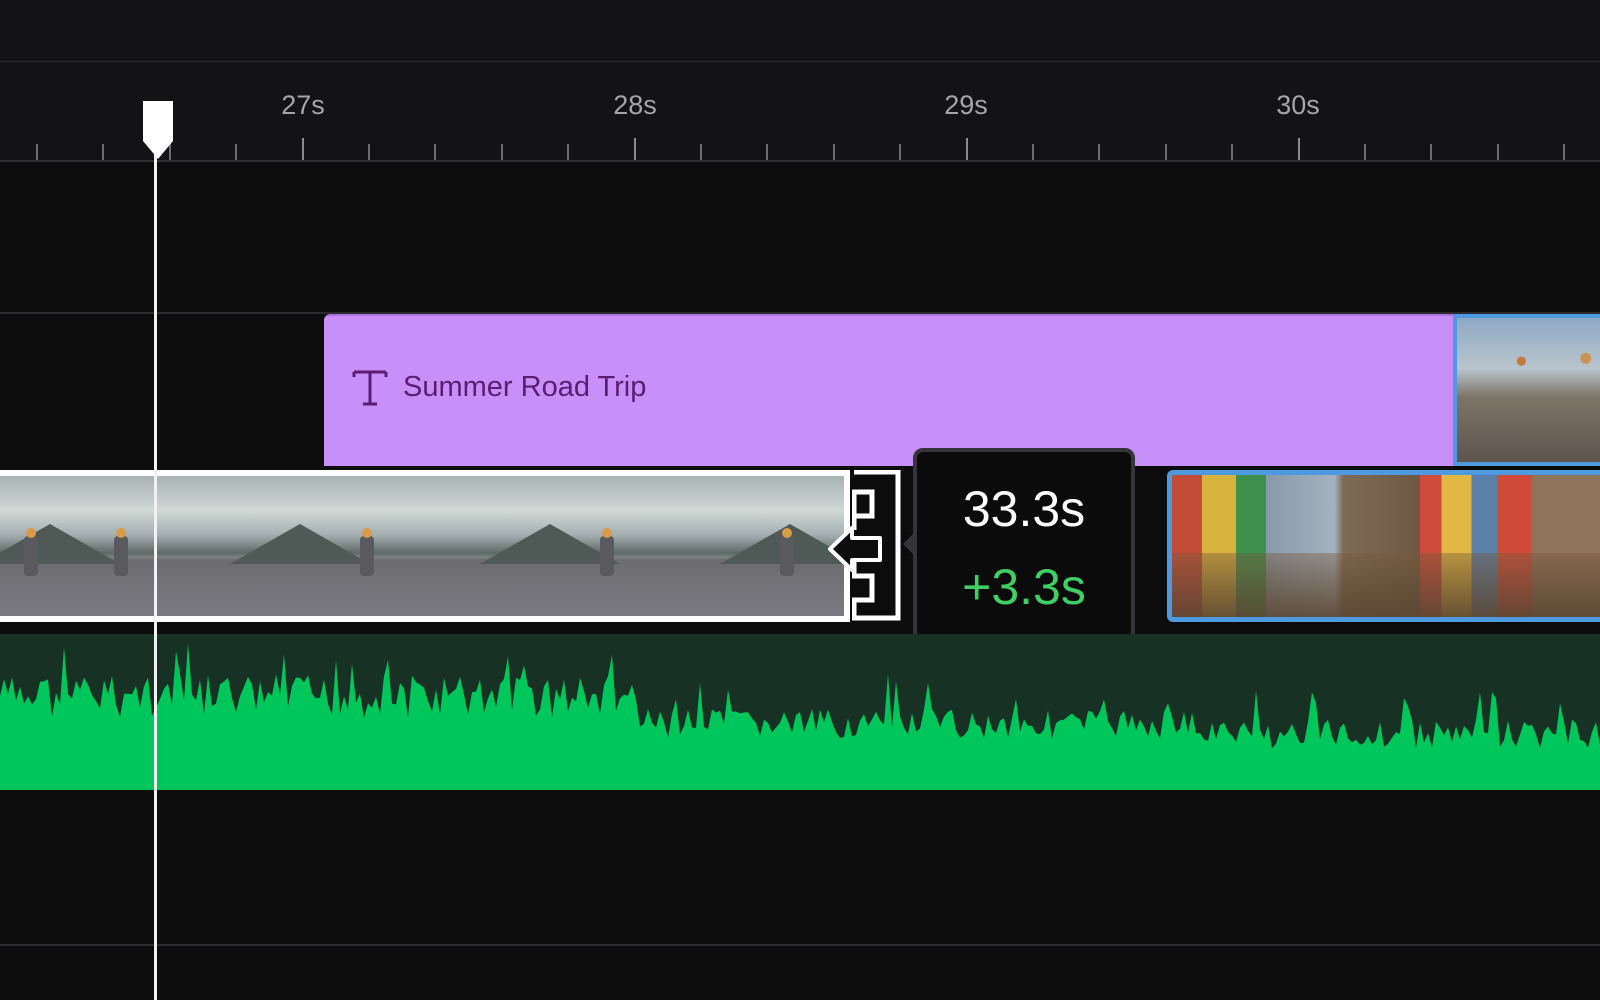 The height and width of the screenshot is (1000, 1600). I want to click on timeline-toolbar, so click(800, 31).